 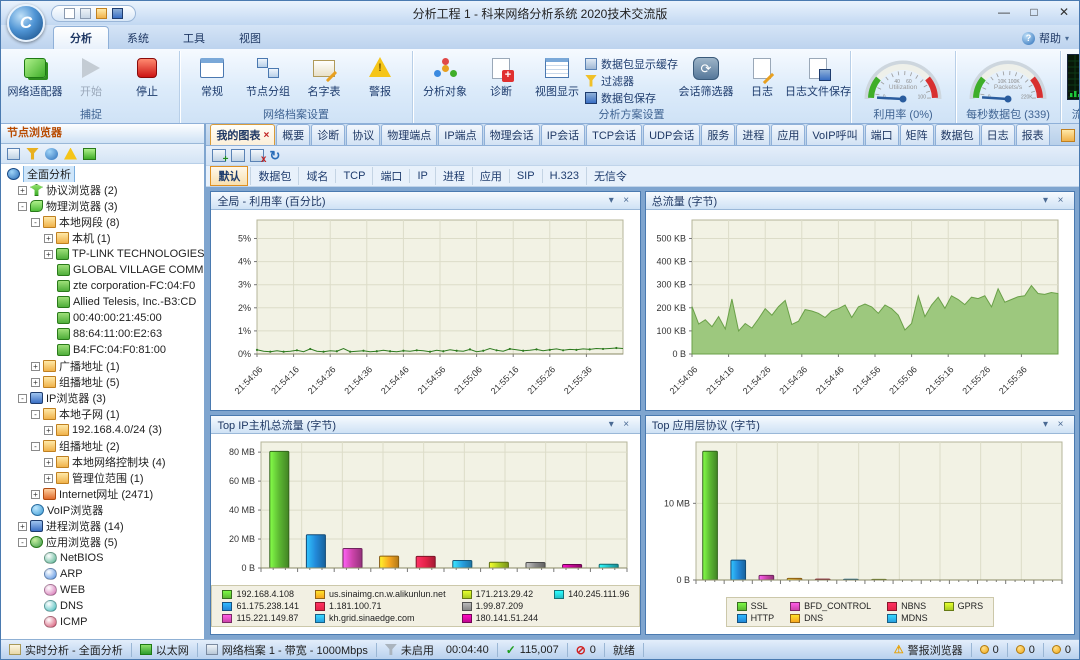 I want to click on view-tab-报表: 报表, so click(x=1032, y=134).